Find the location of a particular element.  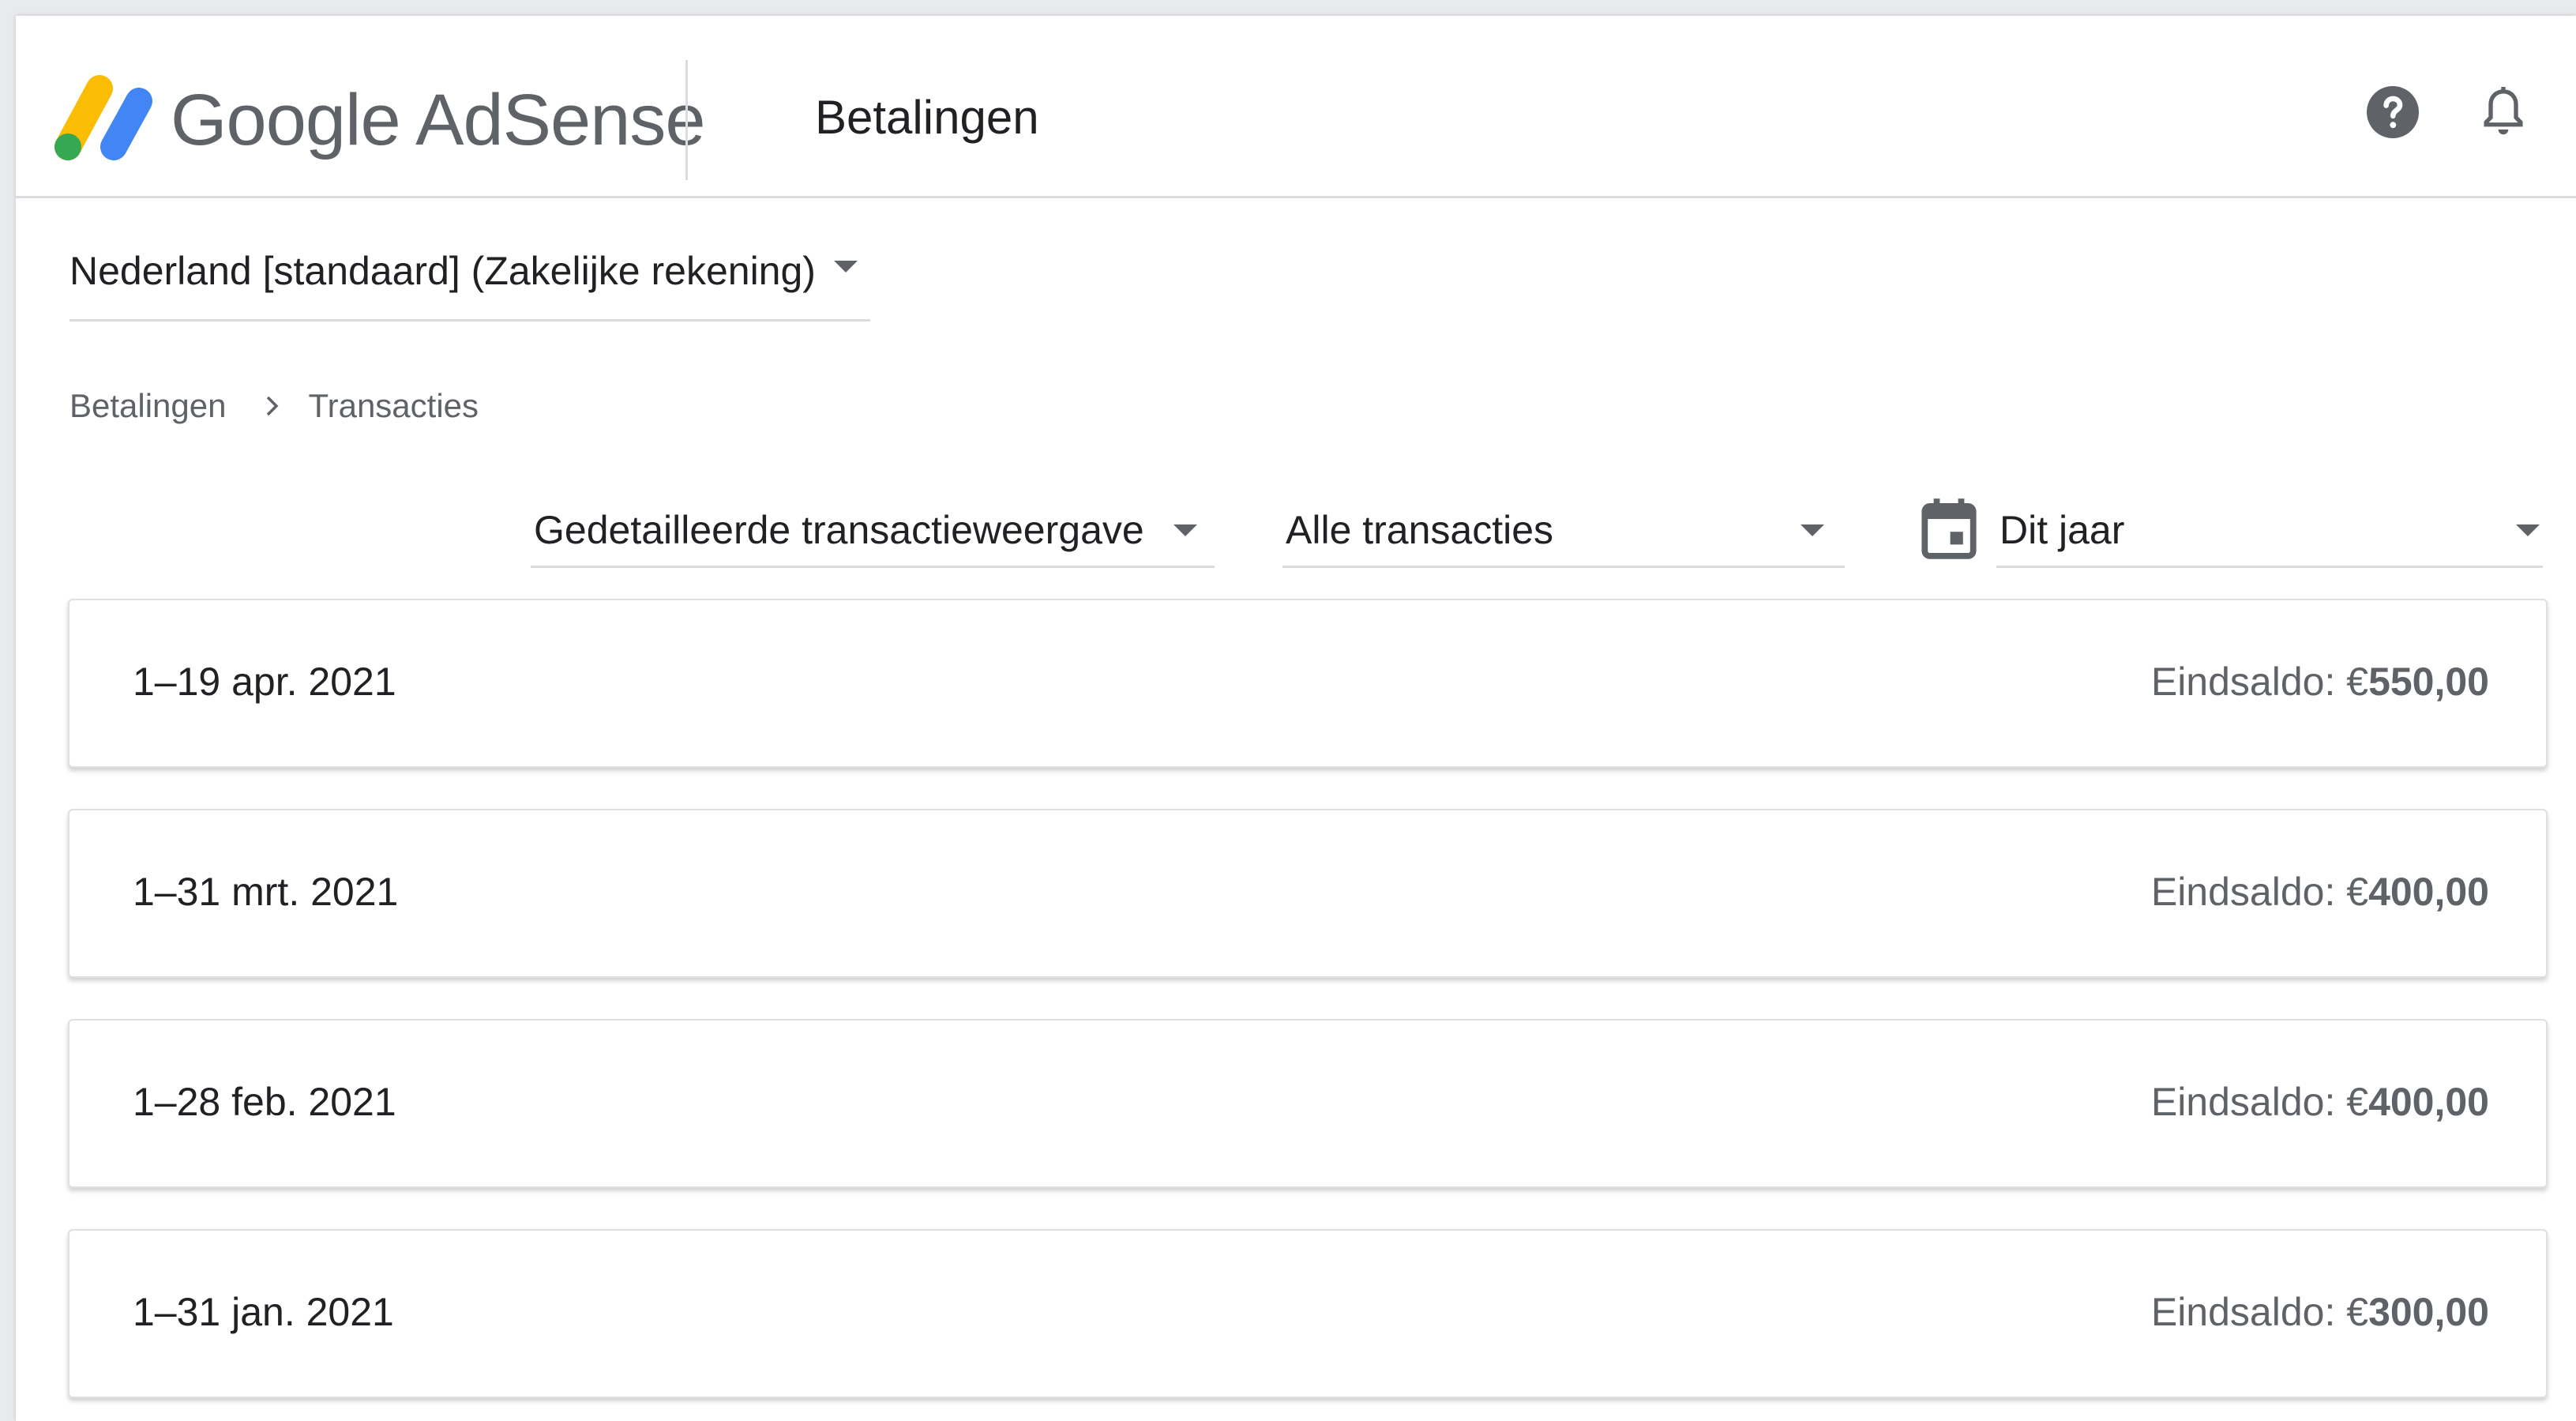

chevron-right-icon is located at coordinates (272, 406).